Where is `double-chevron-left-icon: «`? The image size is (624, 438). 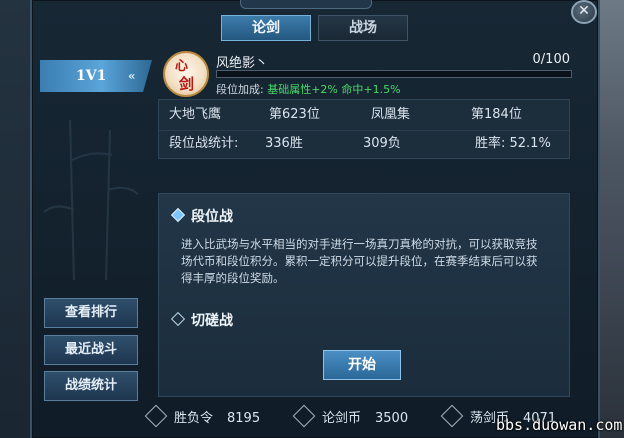 double-chevron-left-icon: « is located at coordinates (132, 76).